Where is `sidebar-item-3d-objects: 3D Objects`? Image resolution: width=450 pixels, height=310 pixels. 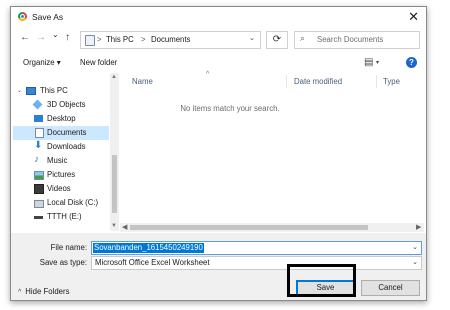 sidebar-item-3d-objects: 3D Objects is located at coordinates (61, 105).